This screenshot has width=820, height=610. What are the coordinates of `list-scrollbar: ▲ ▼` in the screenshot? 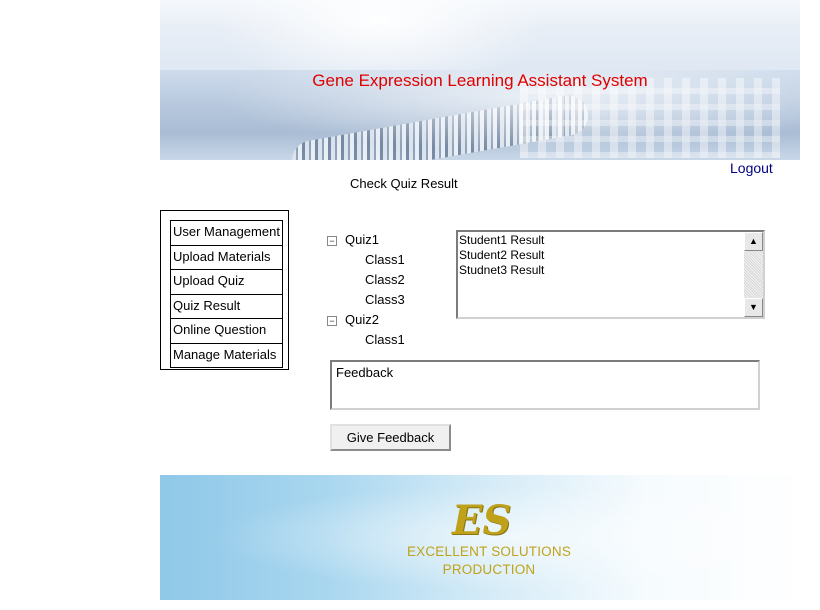 It's located at (753, 274).